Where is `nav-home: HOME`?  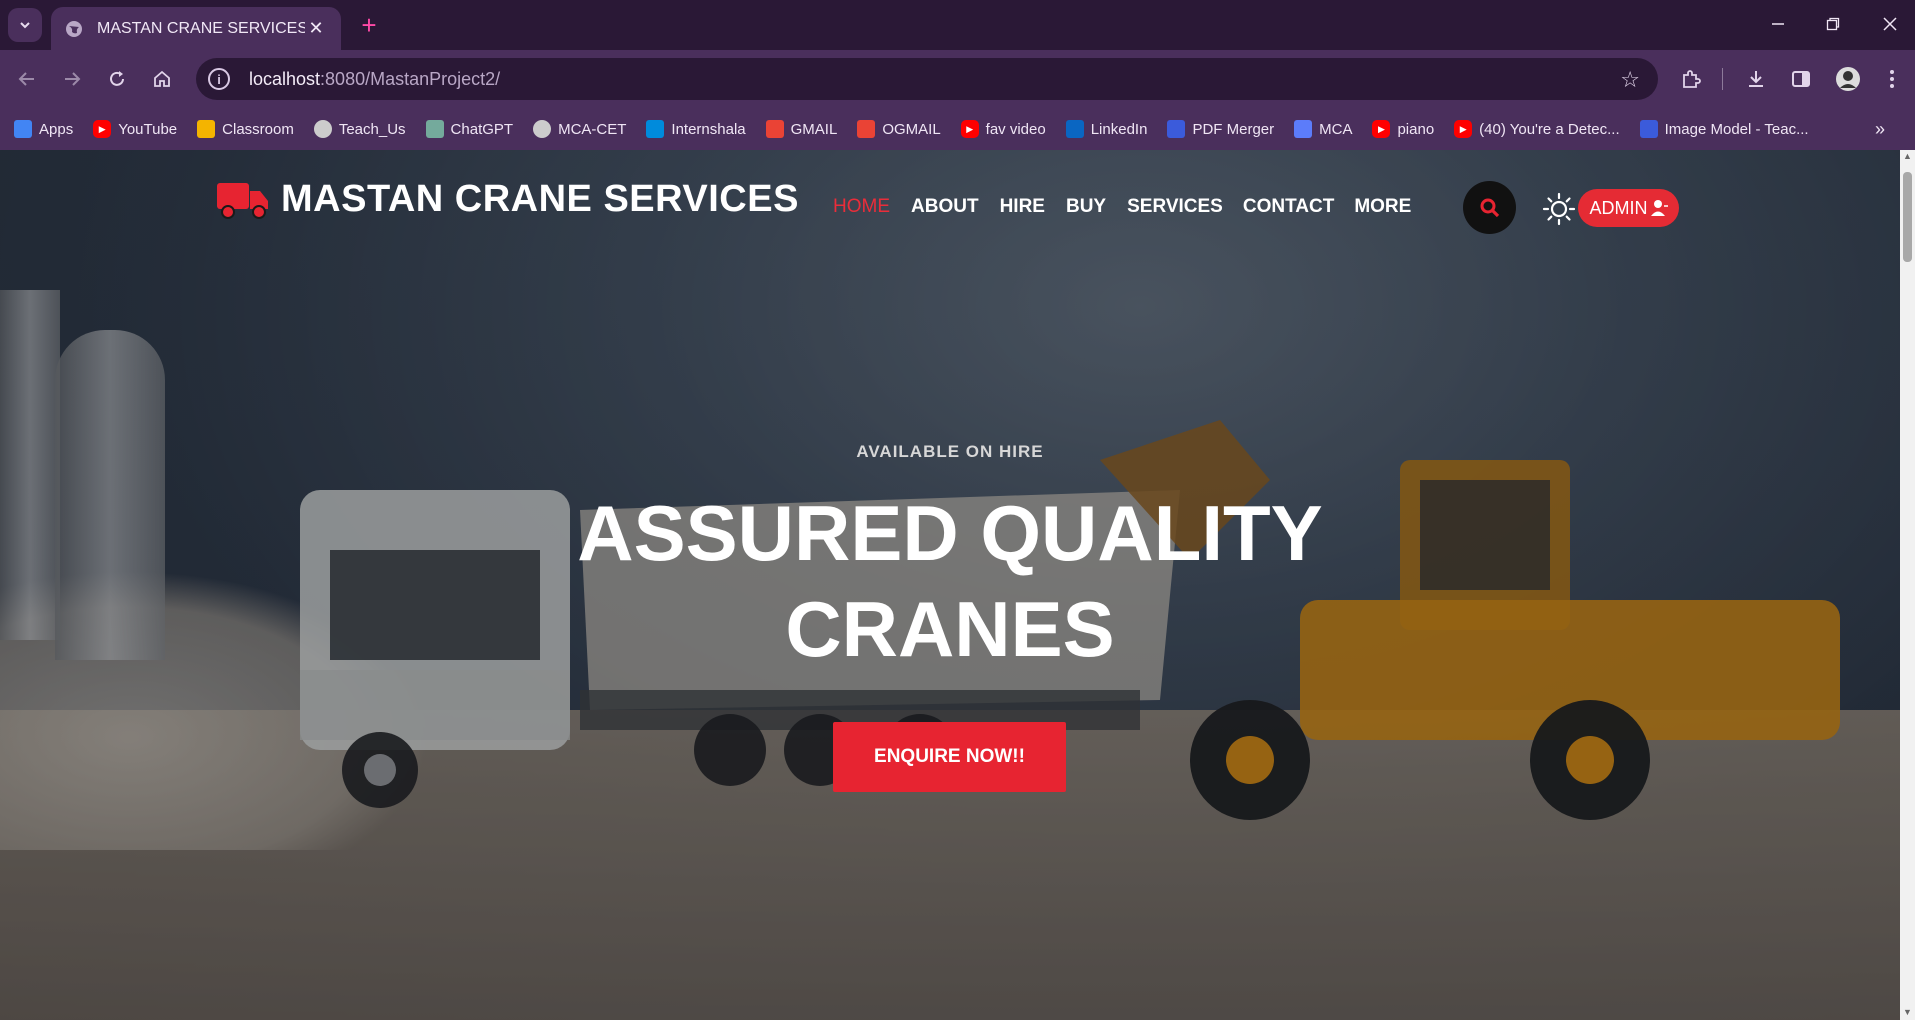
nav-home: HOME is located at coordinates (861, 207).